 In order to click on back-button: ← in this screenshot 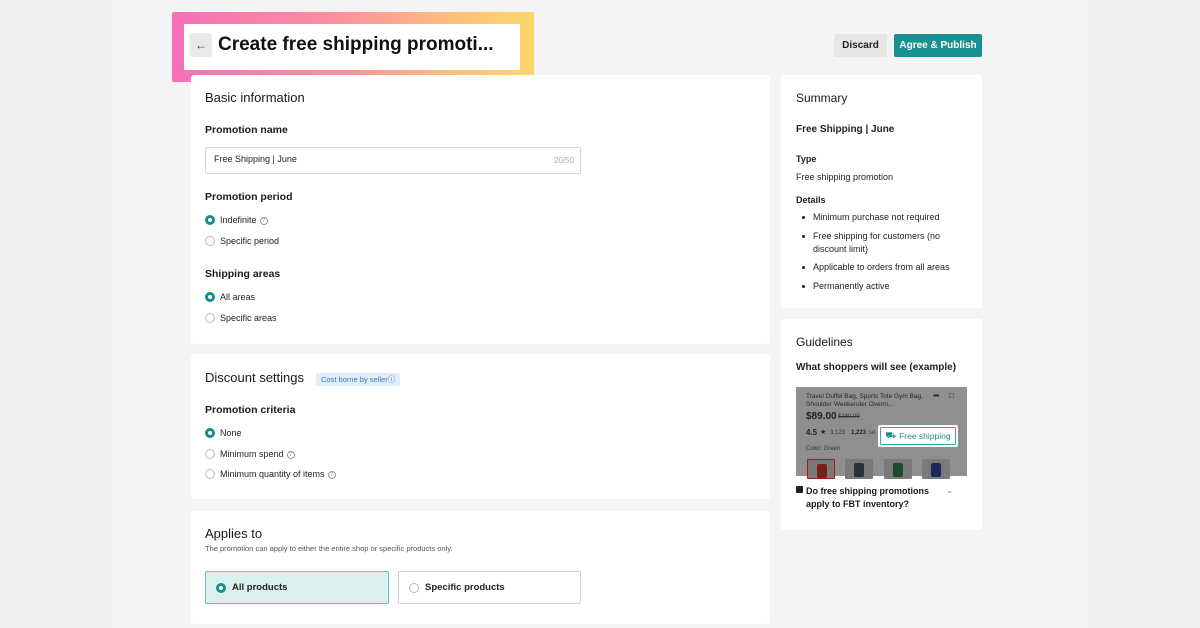, I will do `click(201, 45)`.